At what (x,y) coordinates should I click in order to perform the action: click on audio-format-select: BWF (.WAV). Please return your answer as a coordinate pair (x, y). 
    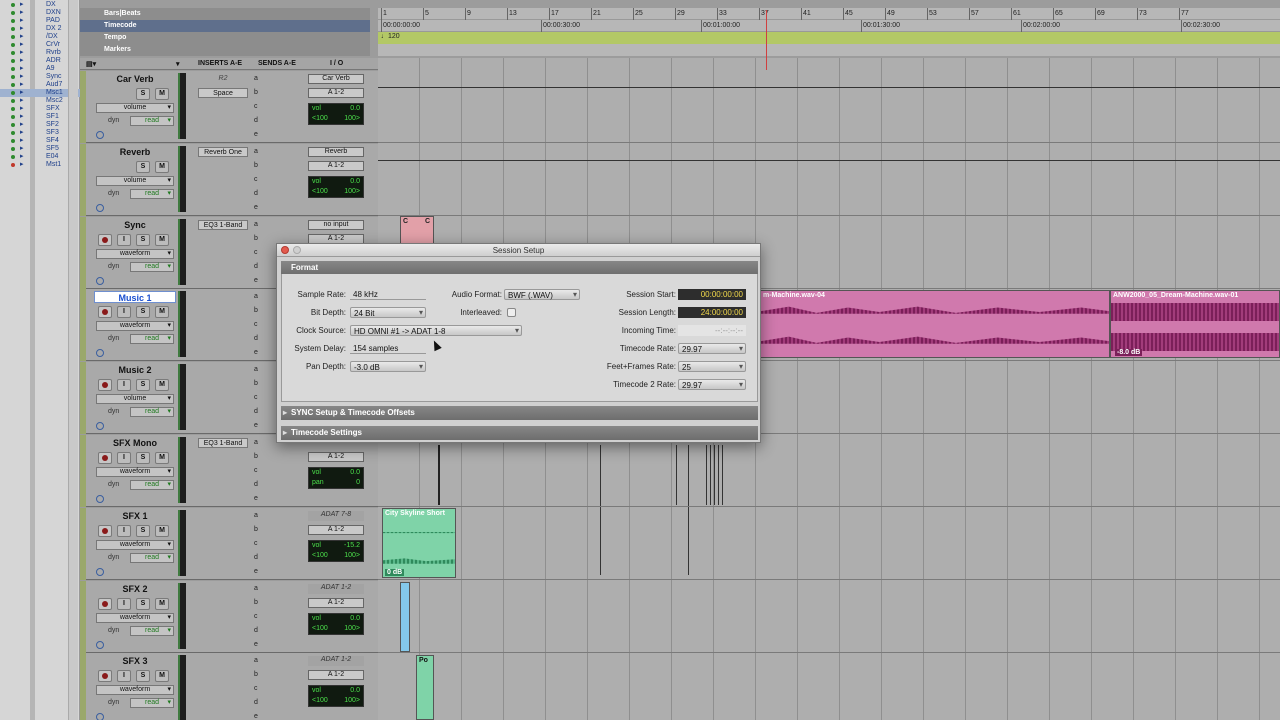
    Looking at the image, I should click on (542, 294).